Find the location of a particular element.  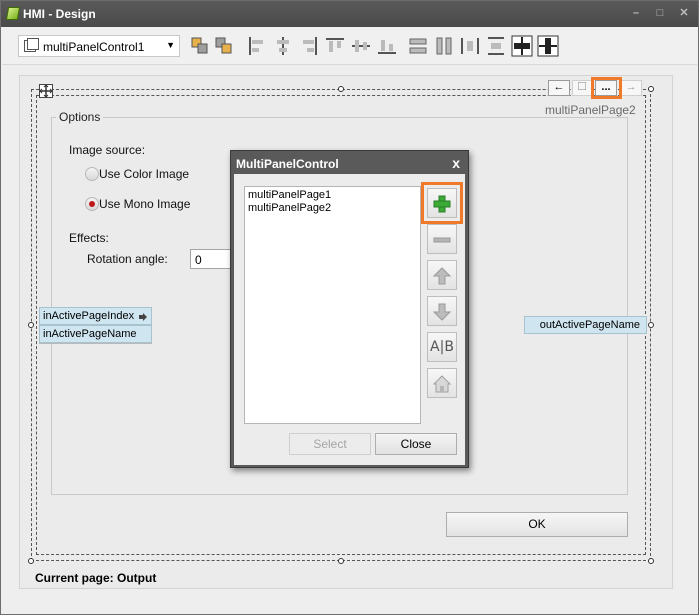

resize-handle-bottom-right is located at coordinates (651, 561).